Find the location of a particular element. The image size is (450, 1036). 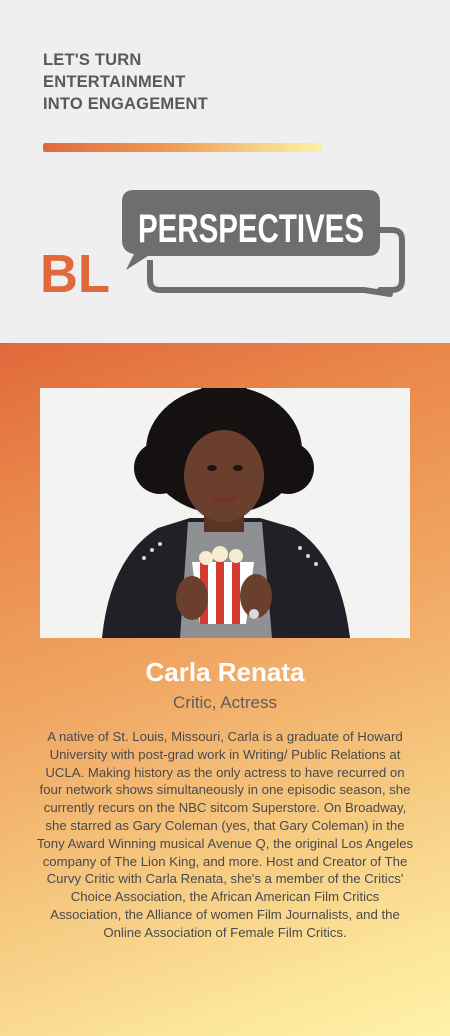

tagline-line-3: INTO ENGAGEMENT is located at coordinates (125, 104).